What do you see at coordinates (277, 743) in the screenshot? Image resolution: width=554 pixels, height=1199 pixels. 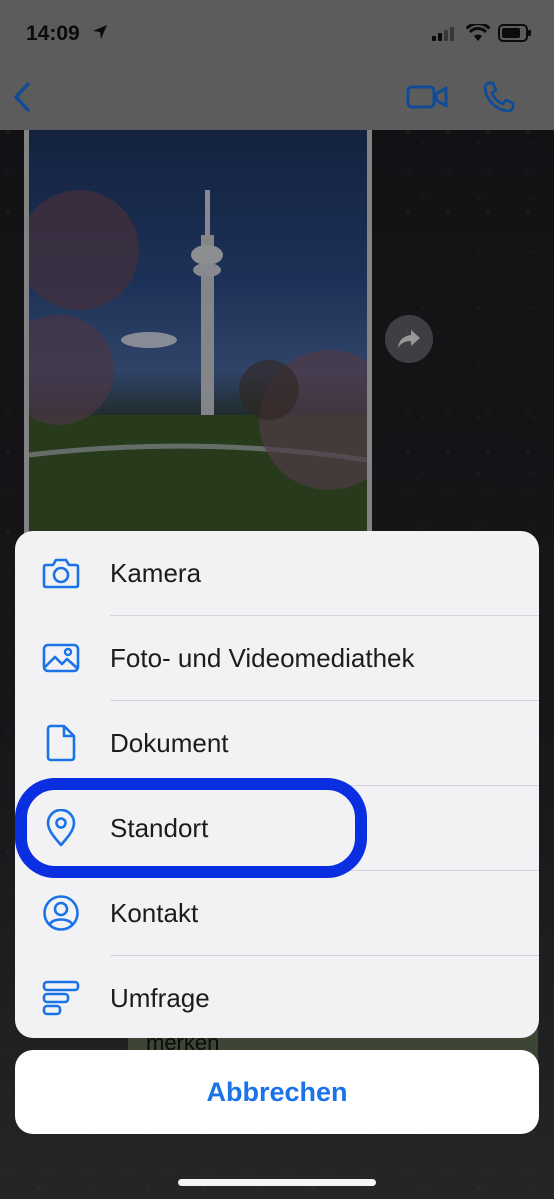 I see `sheet-item-document: Dokument` at bounding box center [277, 743].